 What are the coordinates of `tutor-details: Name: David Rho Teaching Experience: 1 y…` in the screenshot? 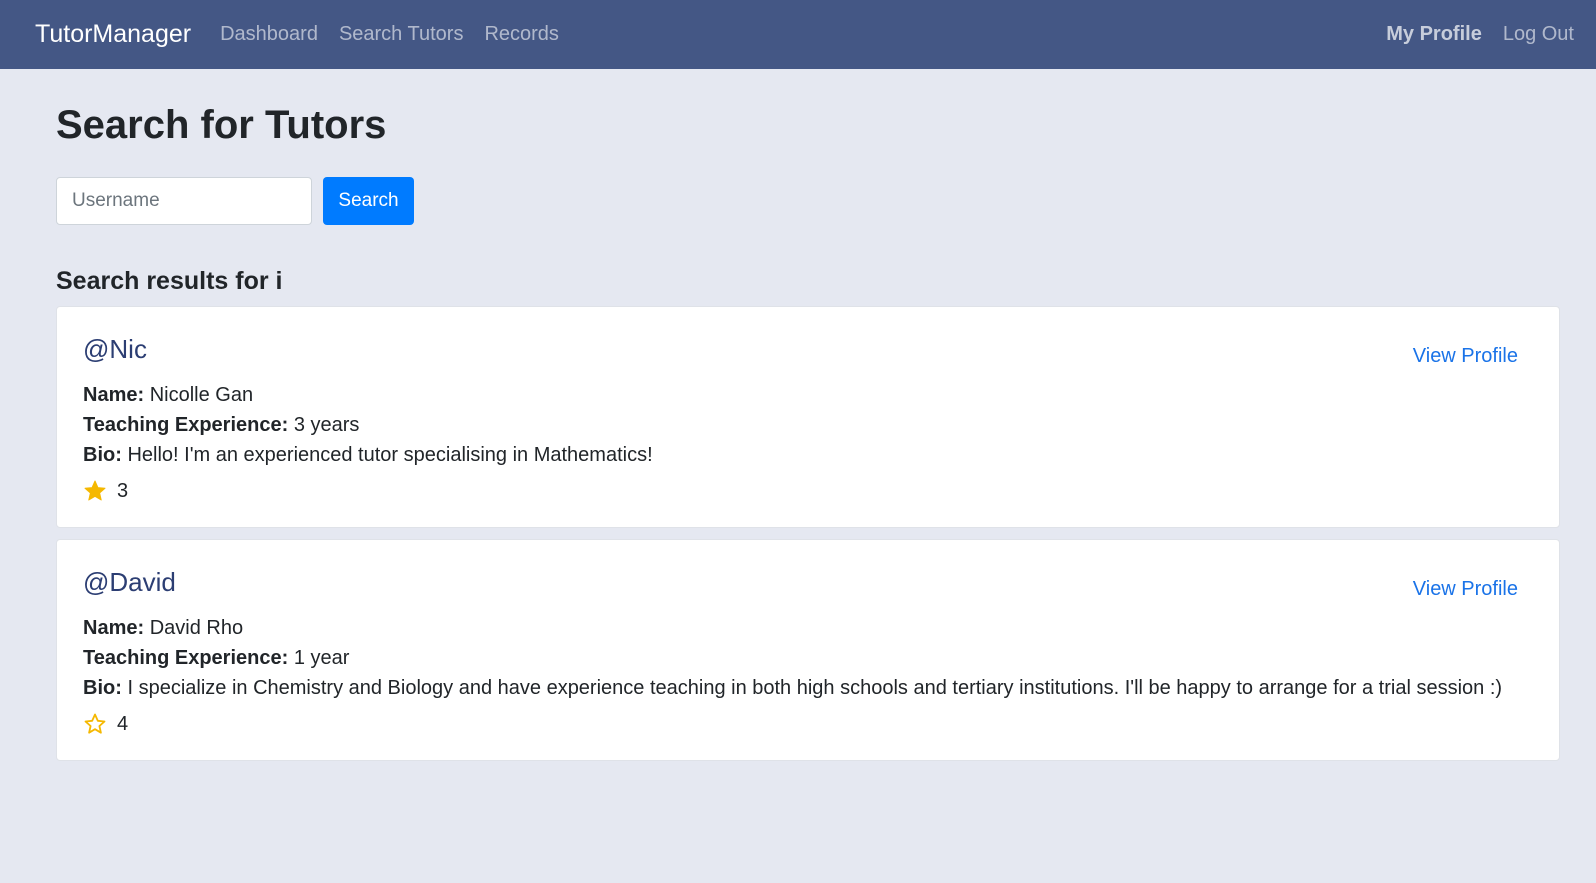 It's located at (800, 658).